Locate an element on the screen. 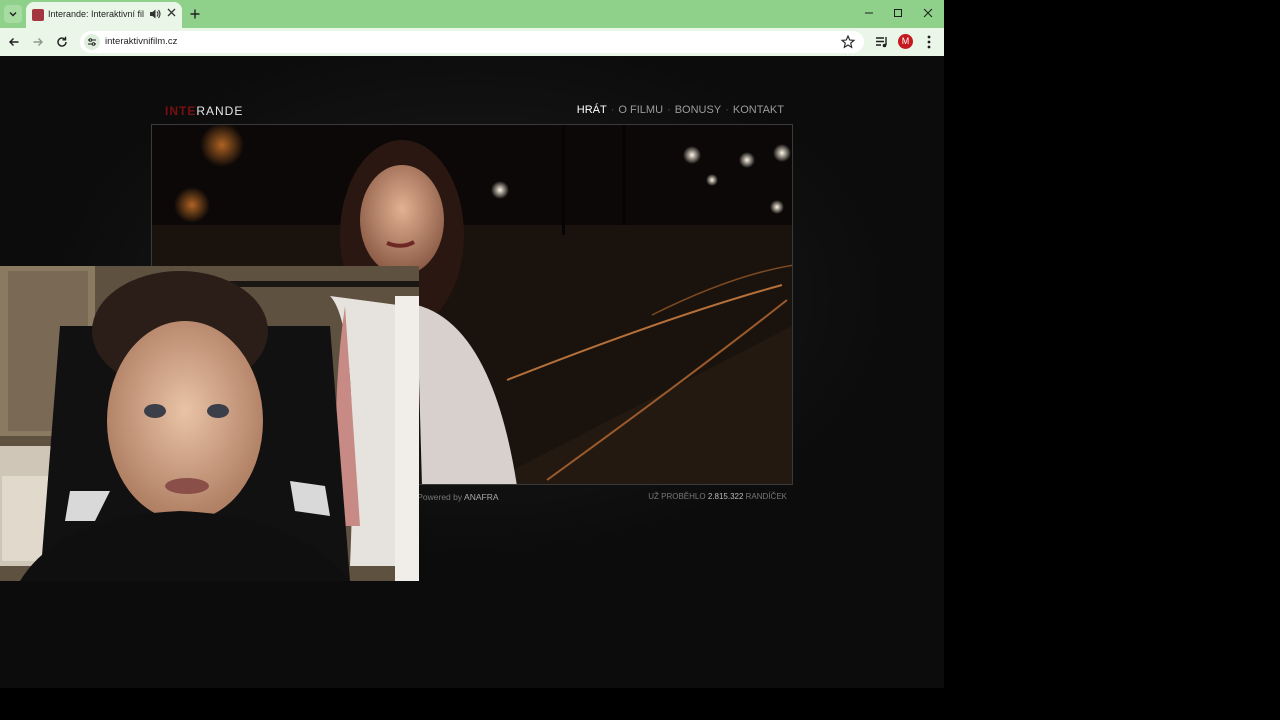  back-button is located at coordinates (14, 42).